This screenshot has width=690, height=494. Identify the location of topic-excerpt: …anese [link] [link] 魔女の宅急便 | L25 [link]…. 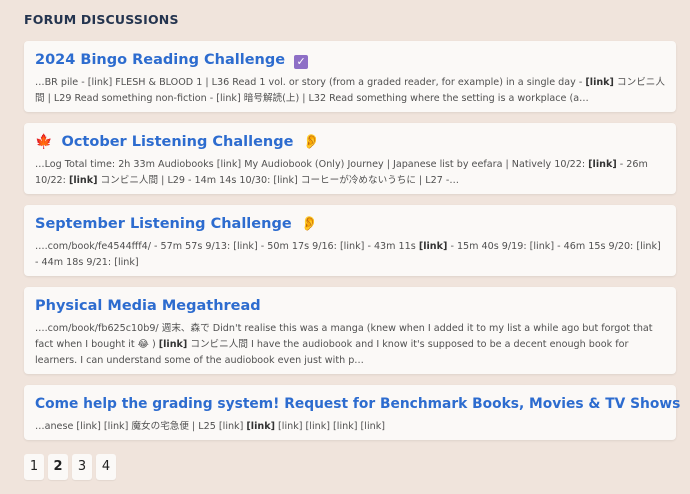
(350, 427).